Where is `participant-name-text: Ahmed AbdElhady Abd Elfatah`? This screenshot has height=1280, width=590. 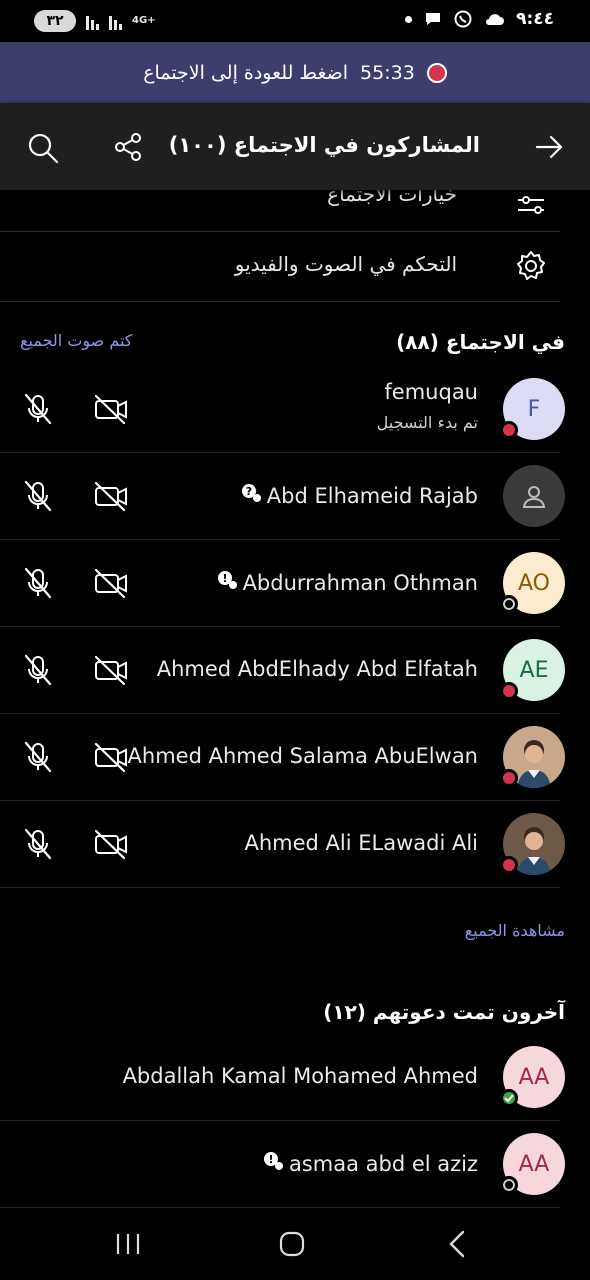 participant-name-text: Ahmed AbdElhady Abd Elfatah is located at coordinates (317, 669).